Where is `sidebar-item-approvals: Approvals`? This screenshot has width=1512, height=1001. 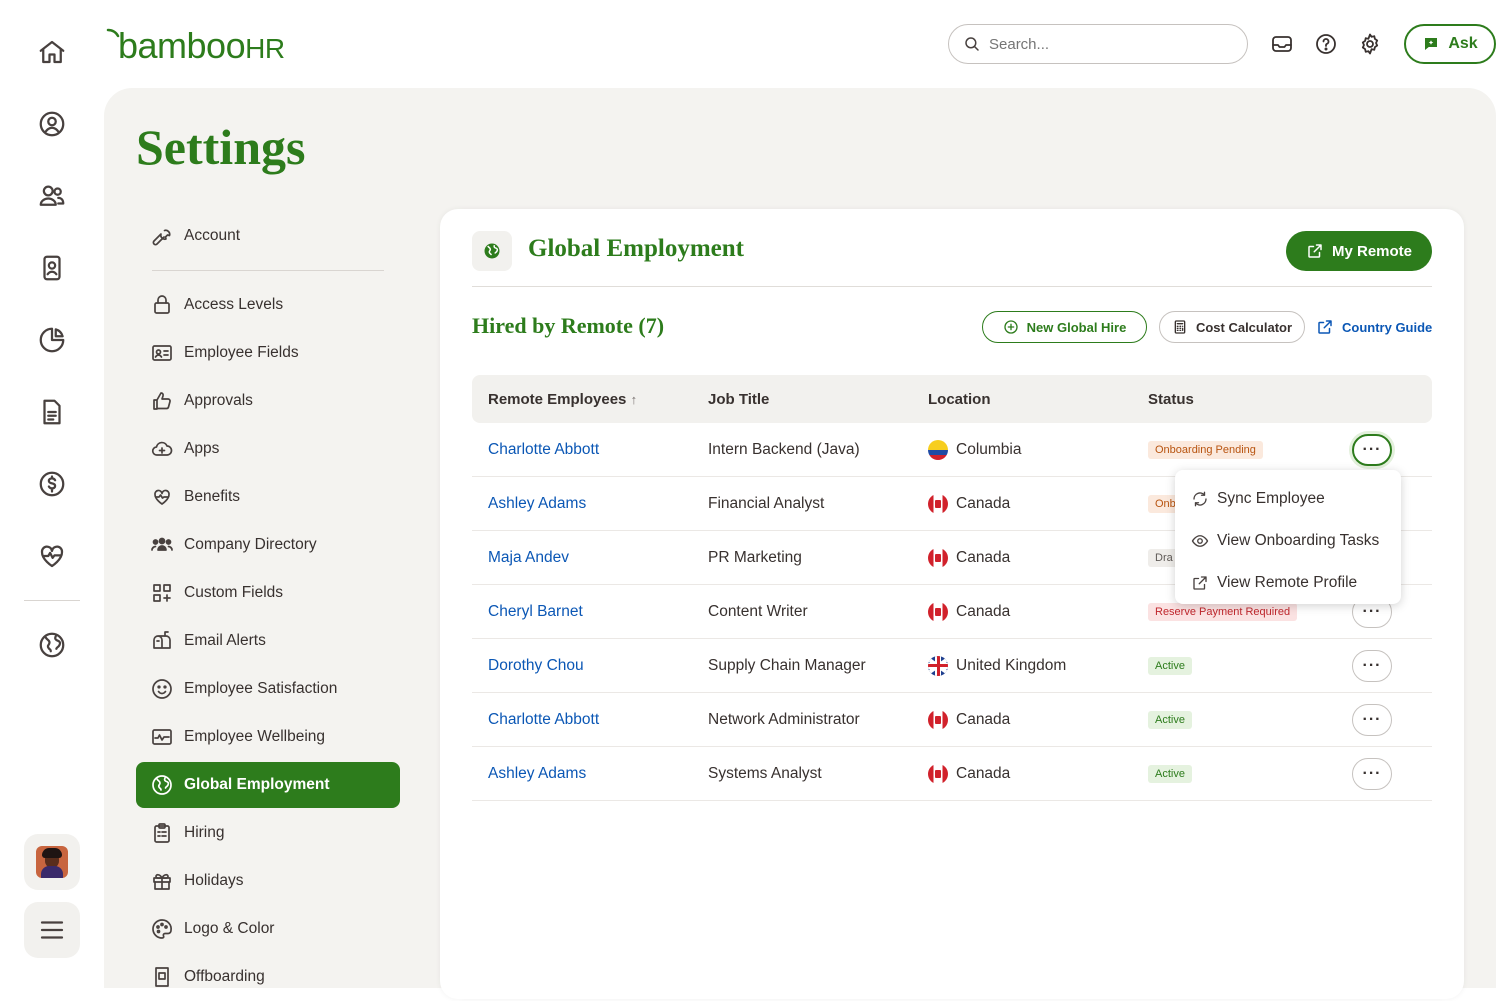 sidebar-item-approvals: Approvals is located at coordinates (268, 401).